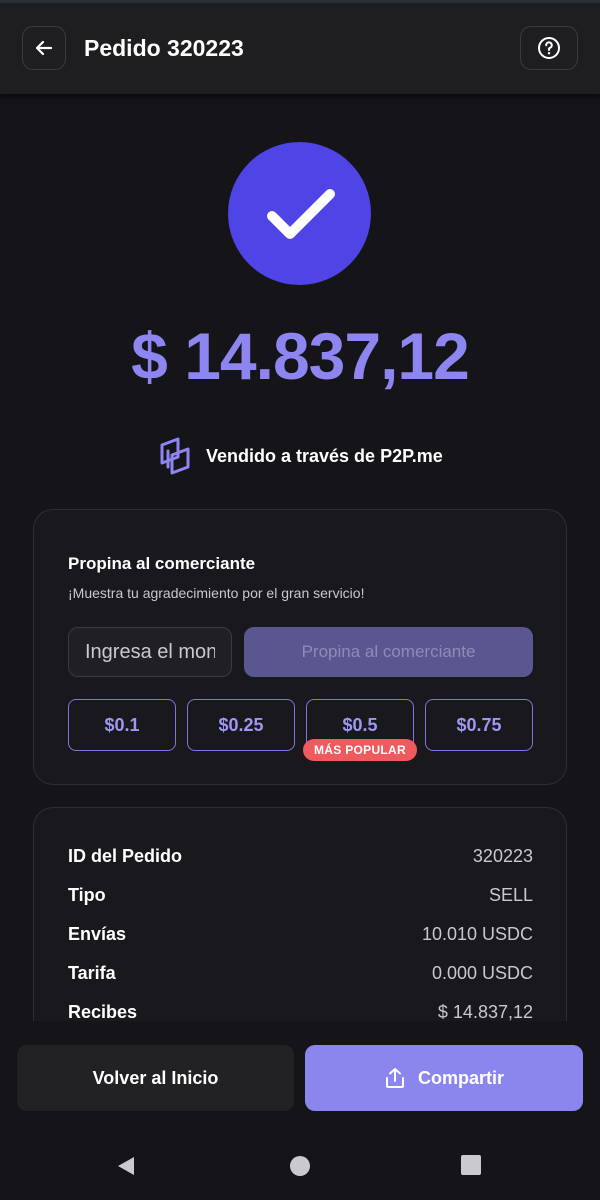 This screenshot has height=1200, width=600. What do you see at coordinates (300, 895) in the screenshot?
I see `detail-row: Tipo SELL` at bounding box center [300, 895].